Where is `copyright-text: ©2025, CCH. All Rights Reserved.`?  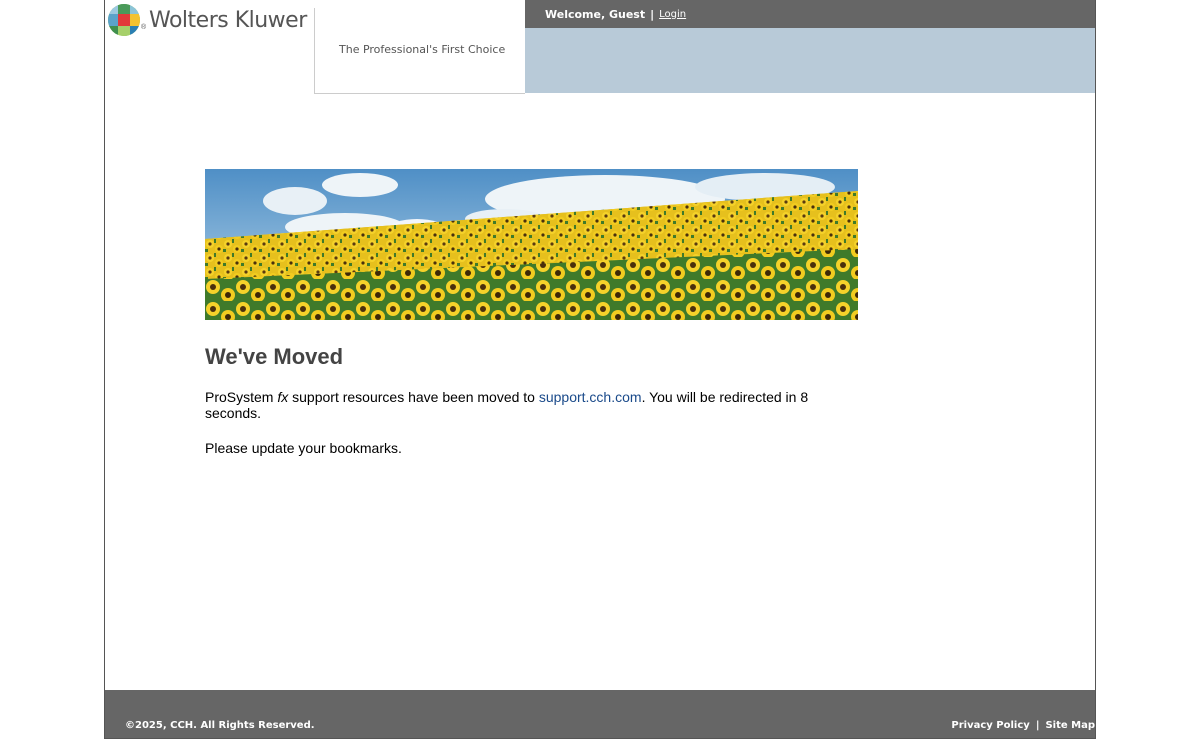
copyright-text: ©2025, CCH. All Rights Reserved. is located at coordinates (220, 725).